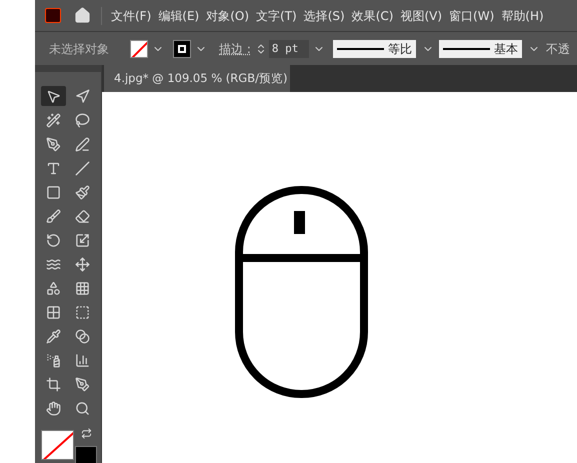 The width and height of the screenshot is (577, 463). I want to click on home-icon, so click(82, 15).